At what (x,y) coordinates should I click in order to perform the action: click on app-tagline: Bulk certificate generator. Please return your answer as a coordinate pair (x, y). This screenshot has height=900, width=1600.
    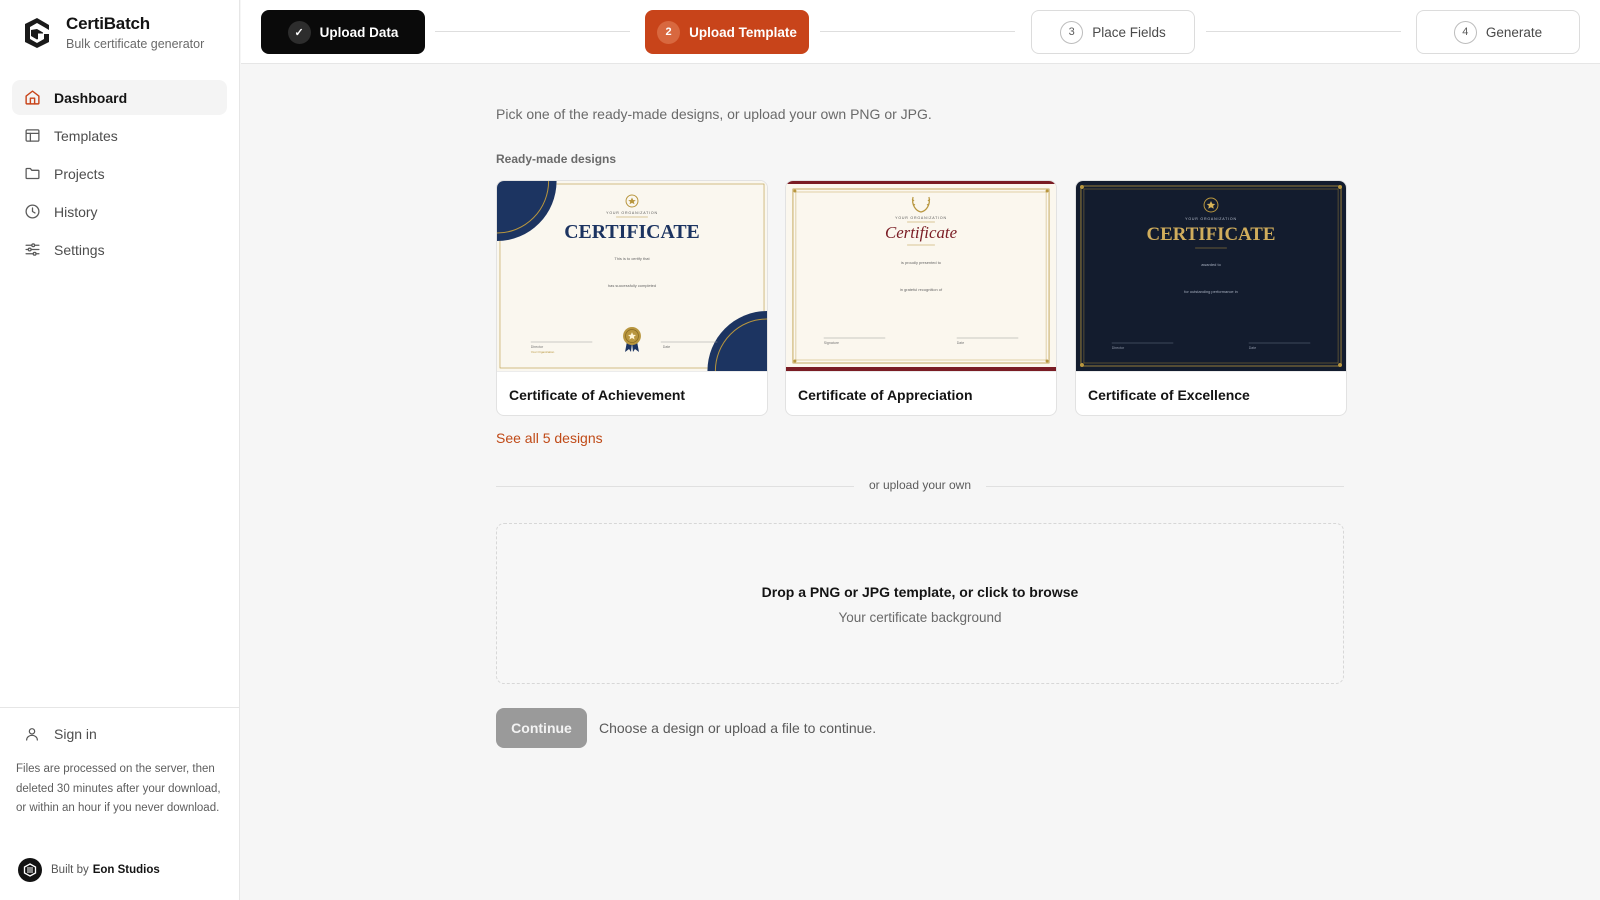
    Looking at the image, I should click on (135, 44).